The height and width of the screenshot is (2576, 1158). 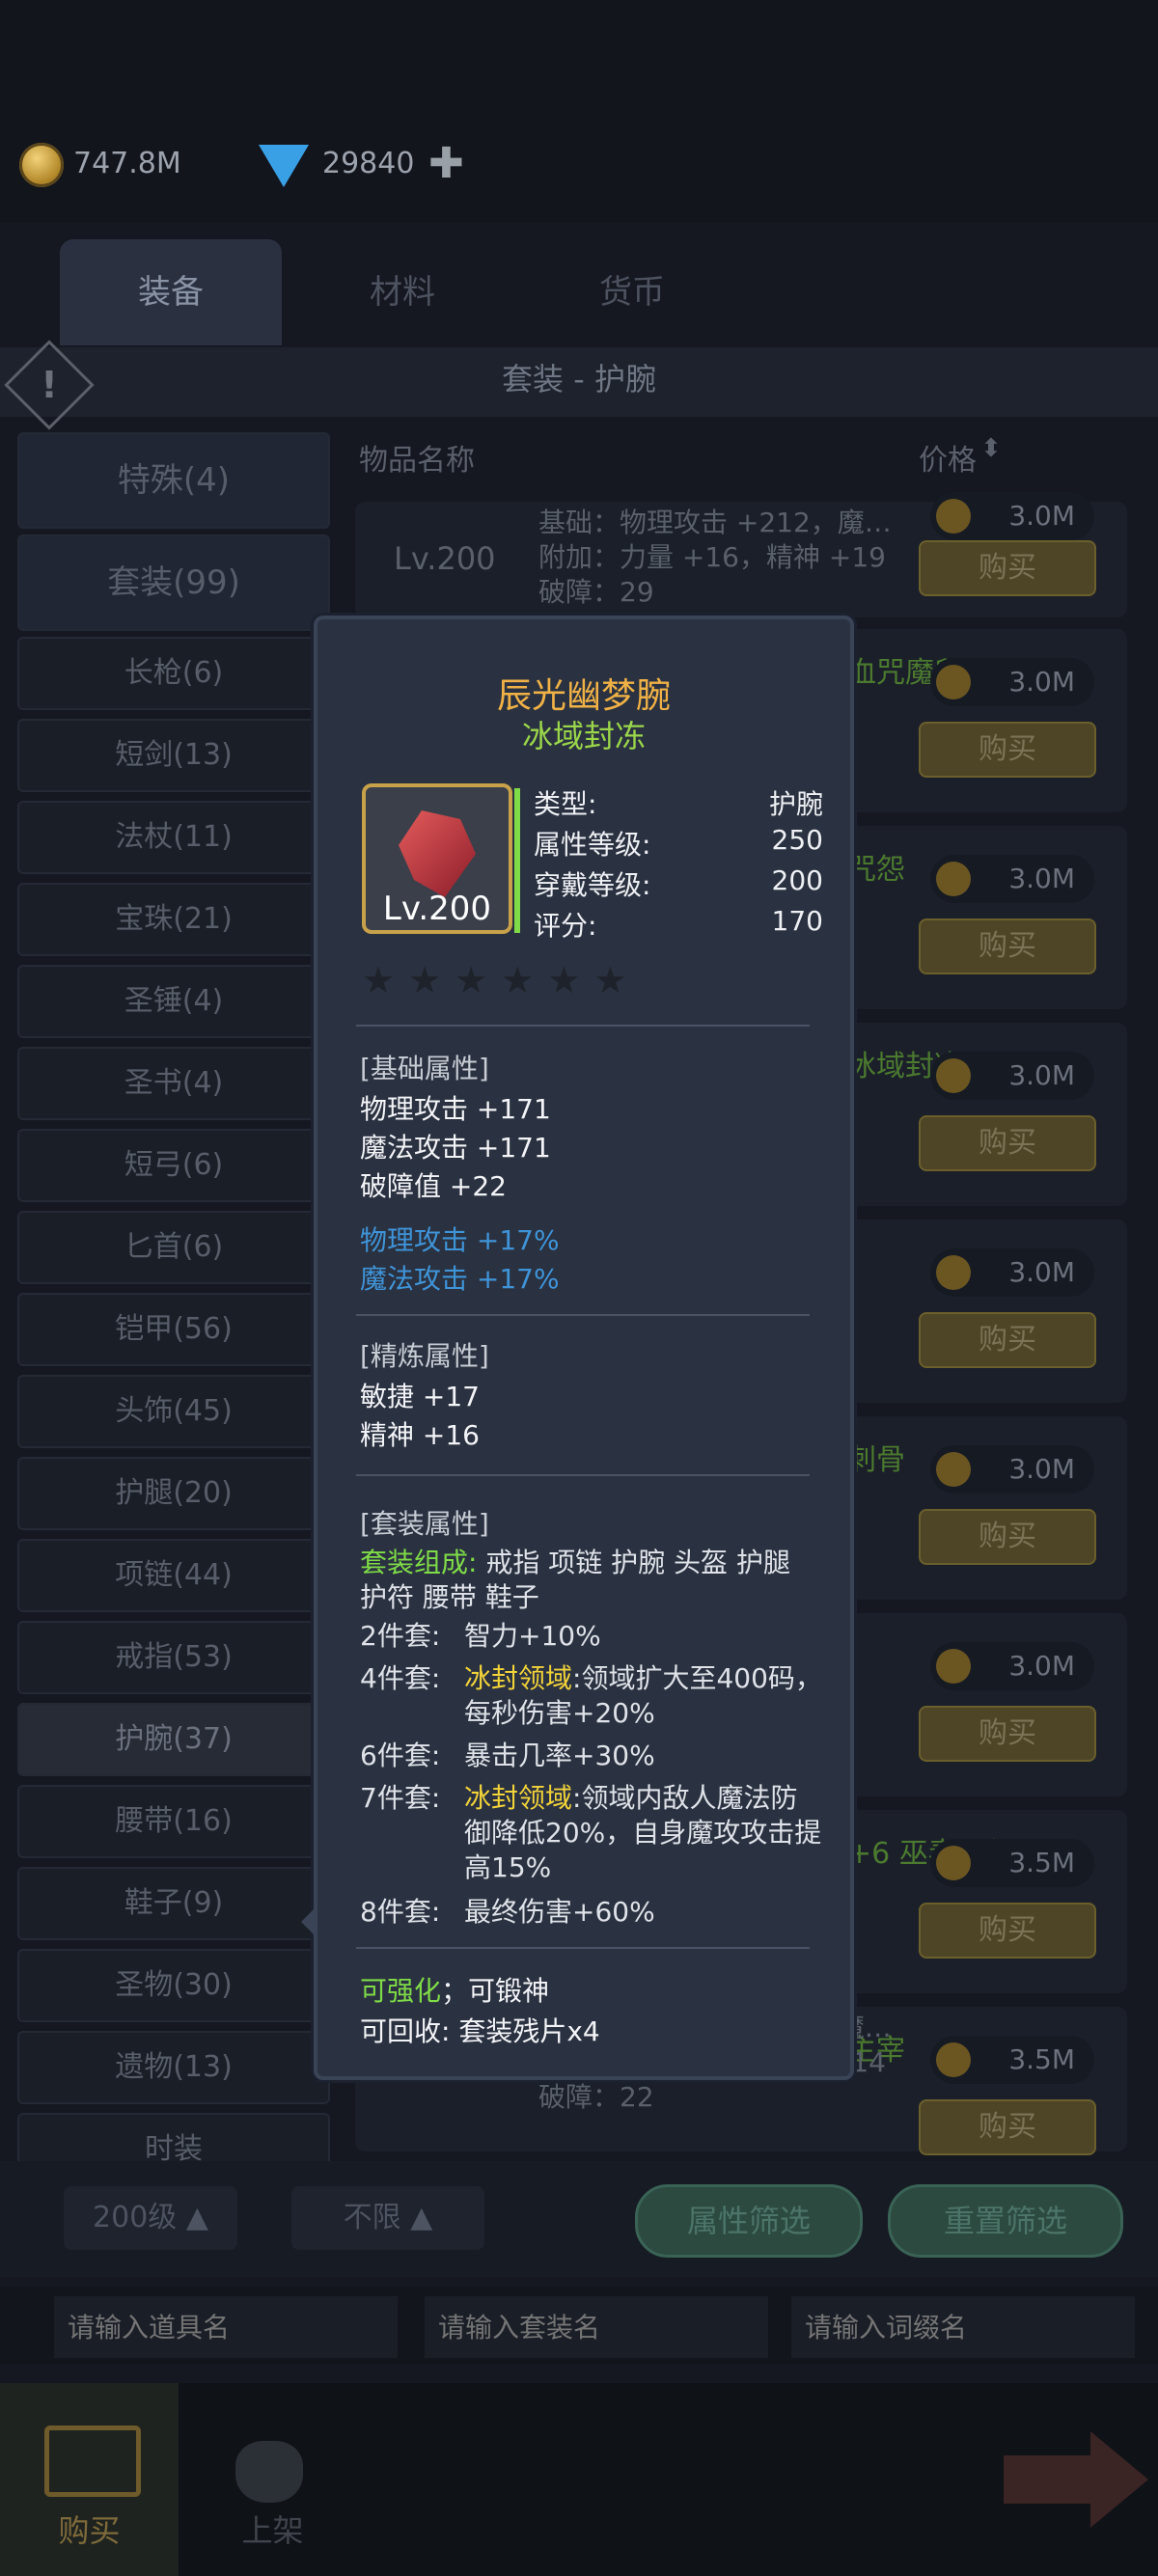 What do you see at coordinates (591, 1695) in the screenshot?
I see `set-bonus: 4件套: 冰封领域:领域扩大至400码，每秒伤害+20%` at bounding box center [591, 1695].